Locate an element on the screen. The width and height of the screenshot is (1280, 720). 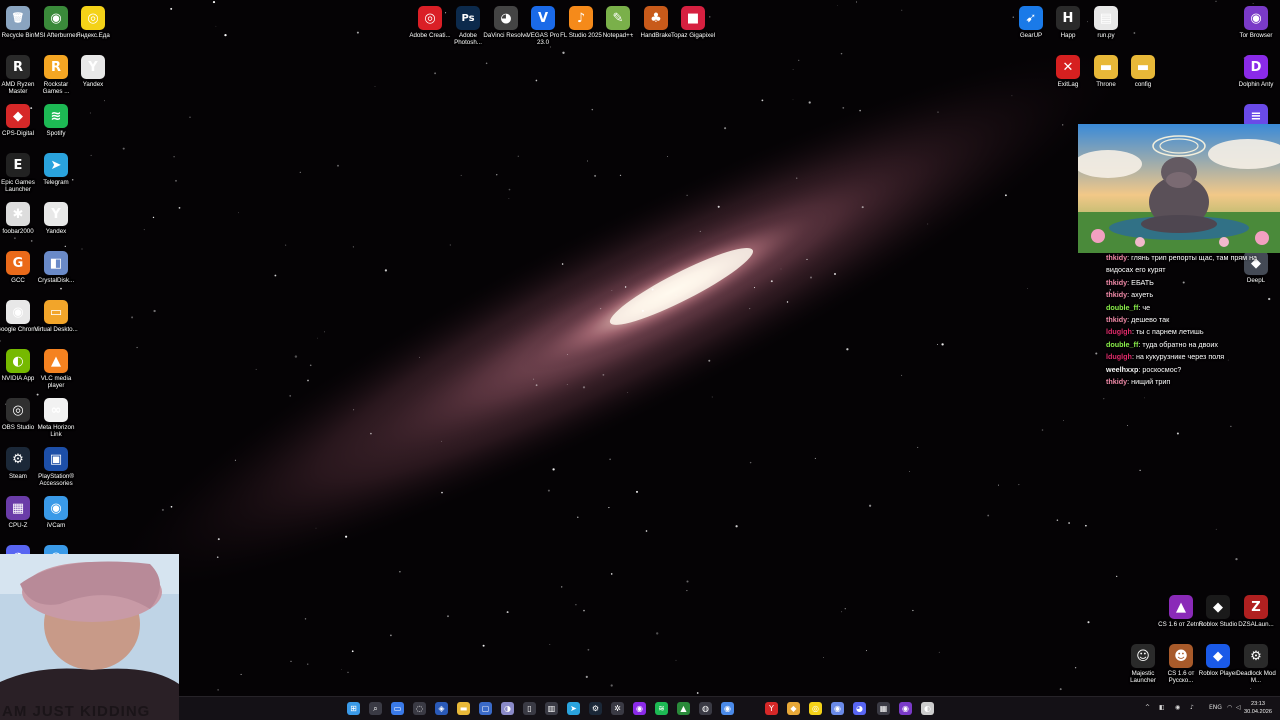
chat-username: lduglgh is located at coordinates (1119, 357).